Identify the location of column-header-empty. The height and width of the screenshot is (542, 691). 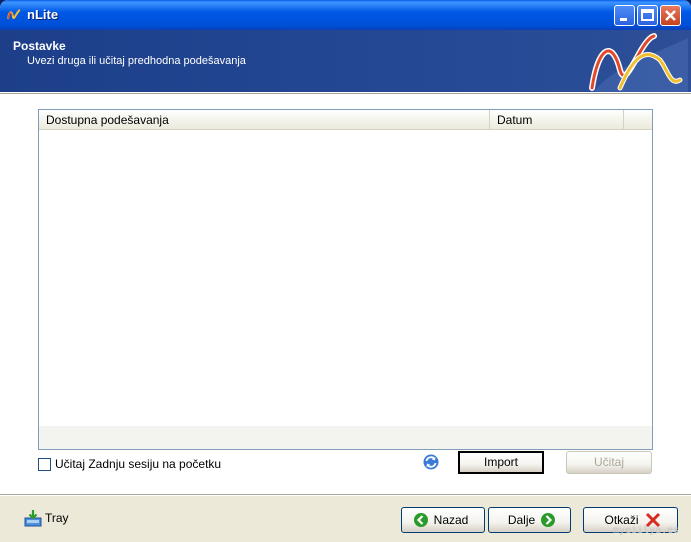
(638, 120).